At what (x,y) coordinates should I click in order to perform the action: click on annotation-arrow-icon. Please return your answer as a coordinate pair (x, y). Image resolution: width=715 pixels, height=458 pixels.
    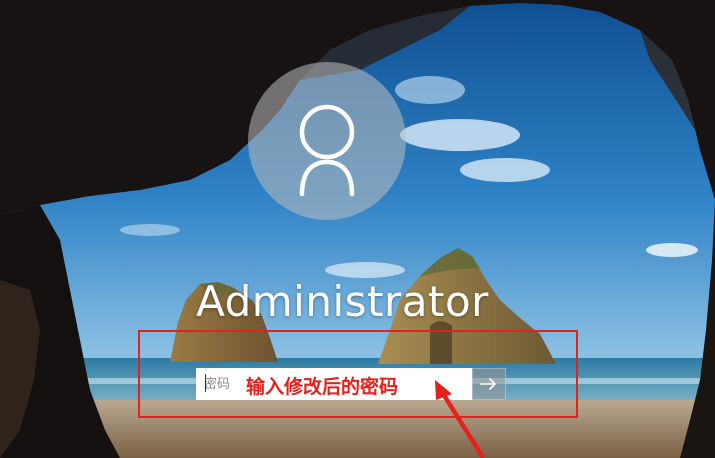
    Looking at the image, I should click on (460, 419).